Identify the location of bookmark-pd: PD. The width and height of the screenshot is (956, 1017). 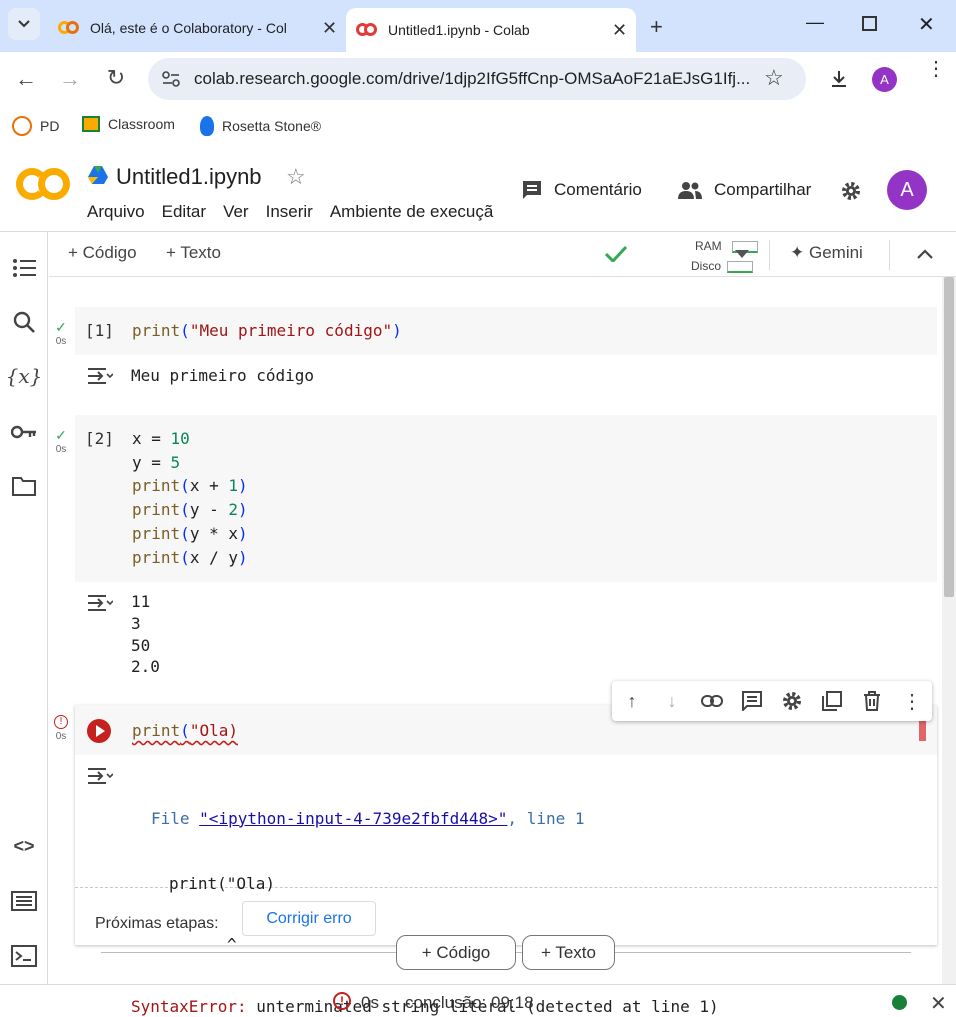
(35, 126).